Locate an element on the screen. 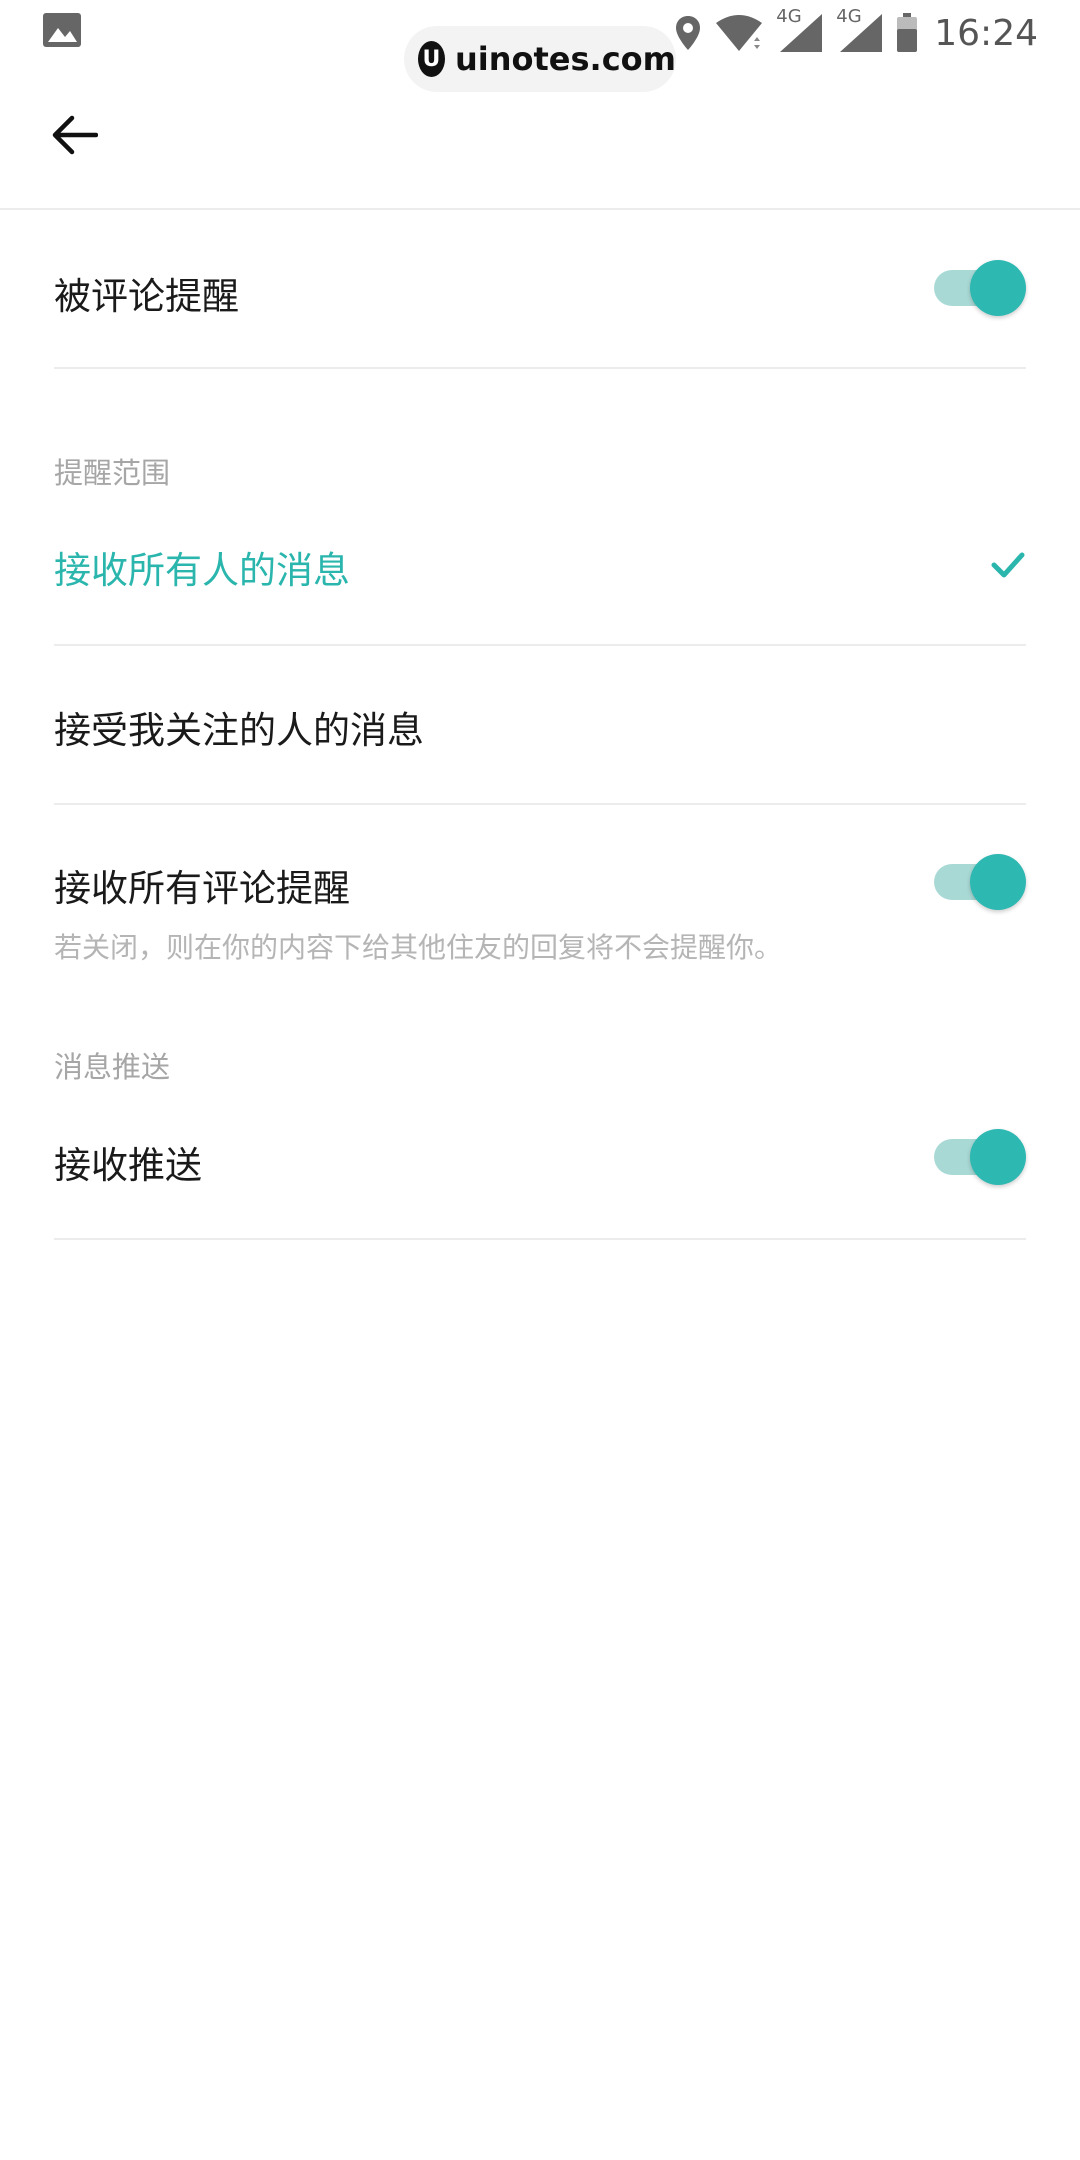 Image resolution: width=1080 pixels, height=2160 pixels. scope-all-label: 接收所有人的消息 is located at coordinates (202, 570).